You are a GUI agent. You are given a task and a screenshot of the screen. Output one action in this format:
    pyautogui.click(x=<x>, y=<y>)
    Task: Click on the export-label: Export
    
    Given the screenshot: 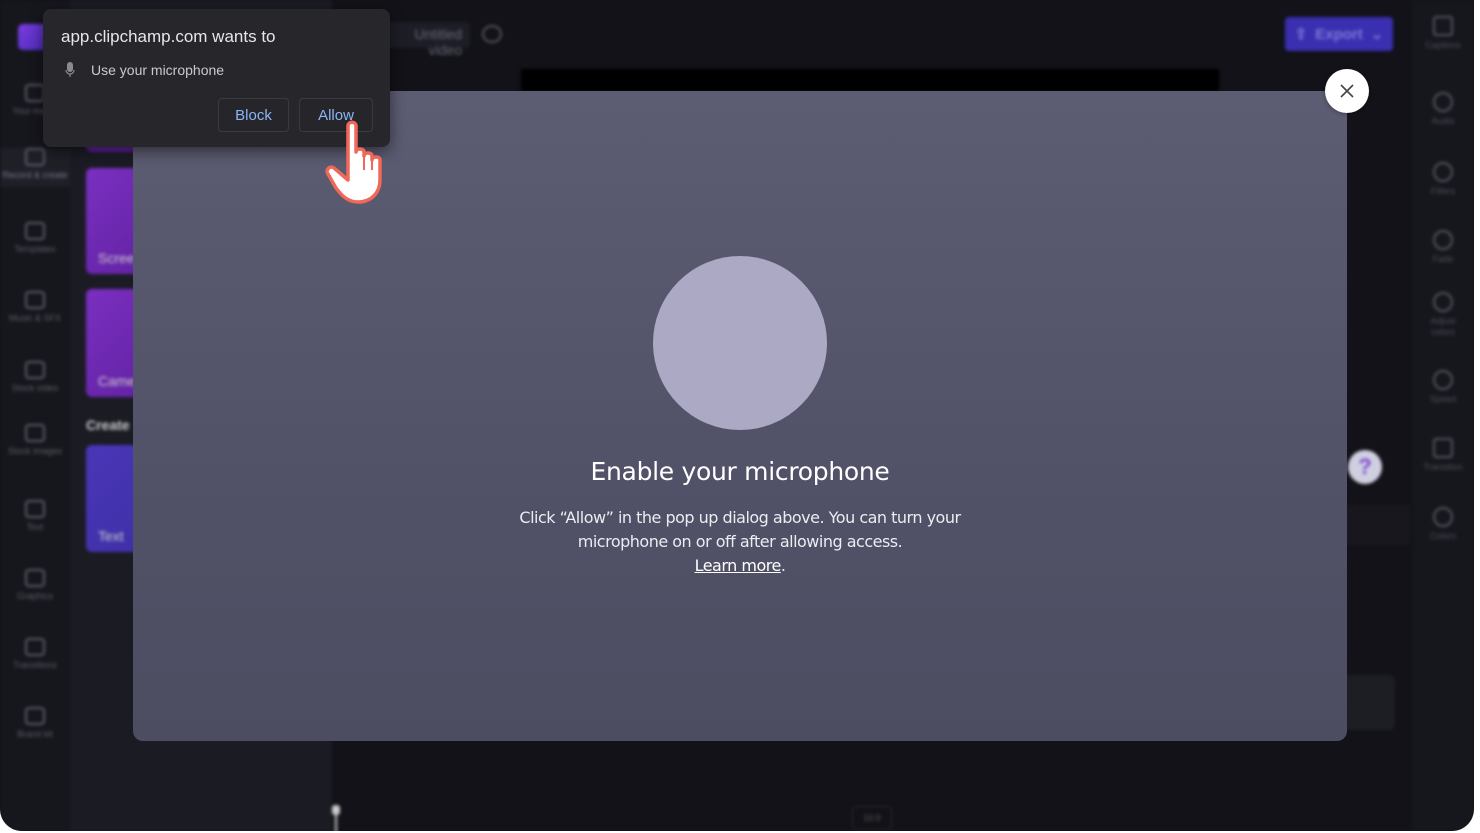 What is the action you would take?
    pyautogui.click(x=1339, y=34)
    